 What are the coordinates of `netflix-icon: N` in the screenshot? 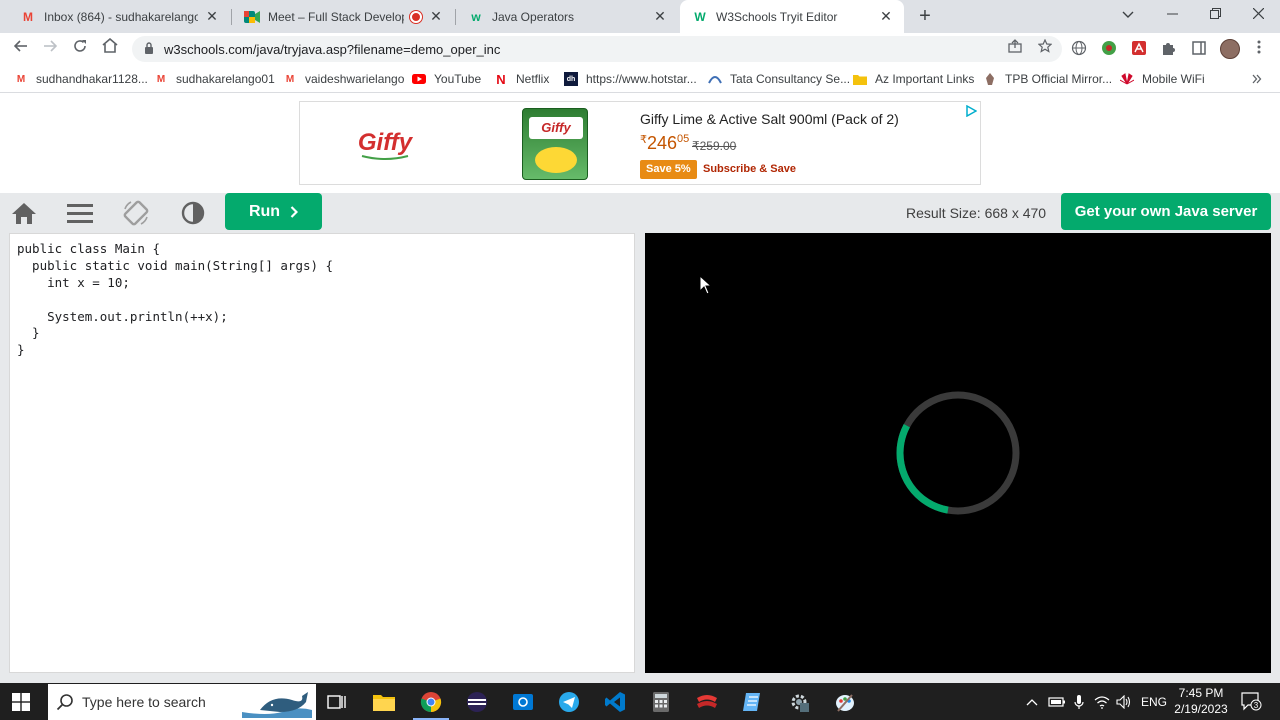 It's located at (501, 79).